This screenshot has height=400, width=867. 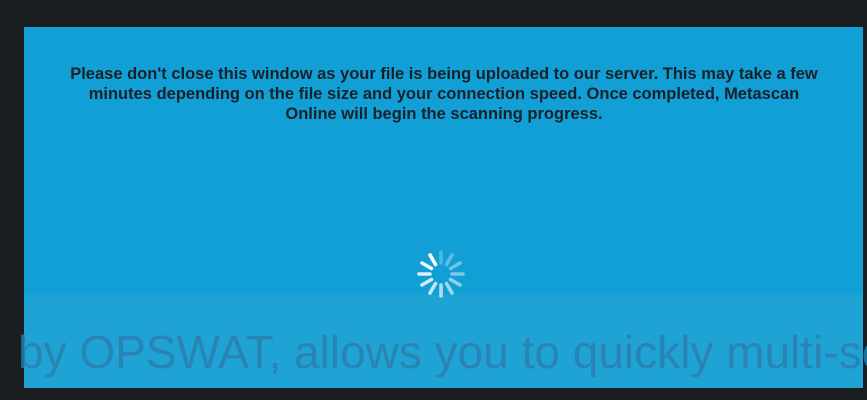 I want to click on loading-spinner-icon, so click(x=441, y=274).